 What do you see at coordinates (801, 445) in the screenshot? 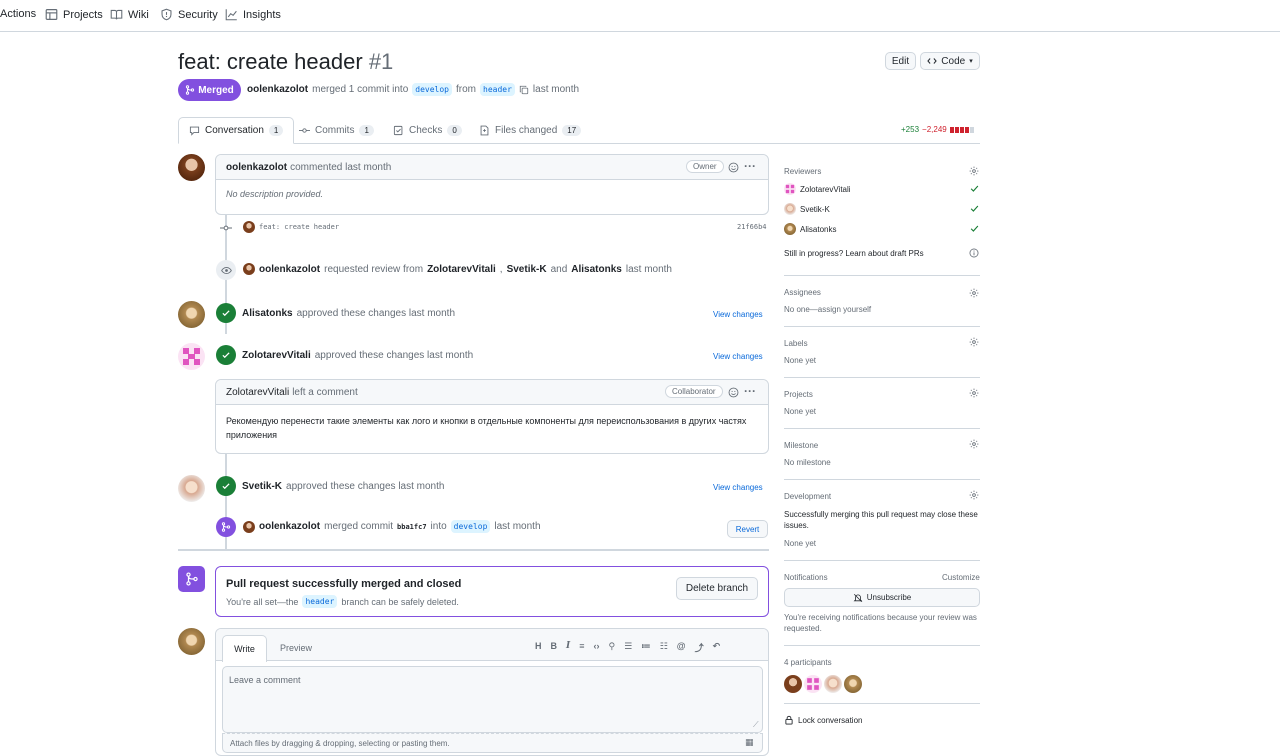
I see `sidebar-milestone-heading: Milestone` at bounding box center [801, 445].